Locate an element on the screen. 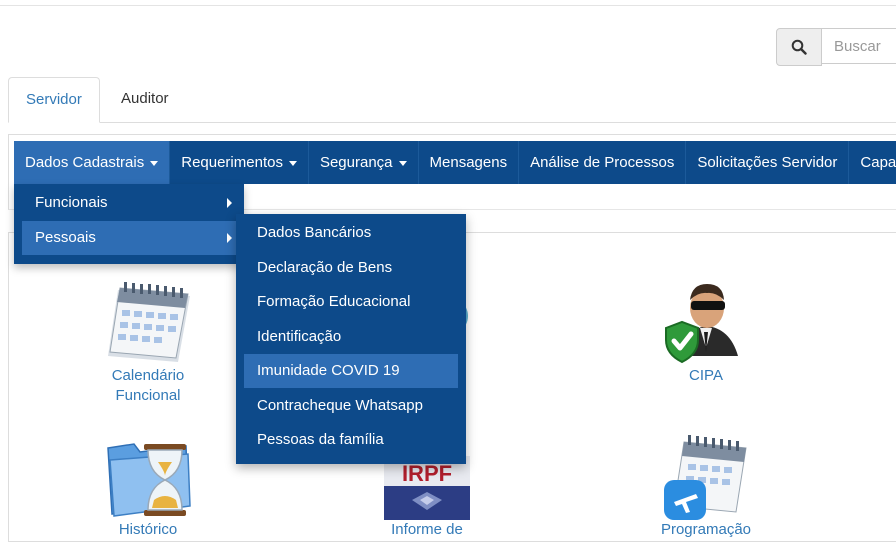 This screenshot has width=896, height=542. dropdown-dados-cadastrais: Funcionais Pessoais is located at coordinates (129, 224).